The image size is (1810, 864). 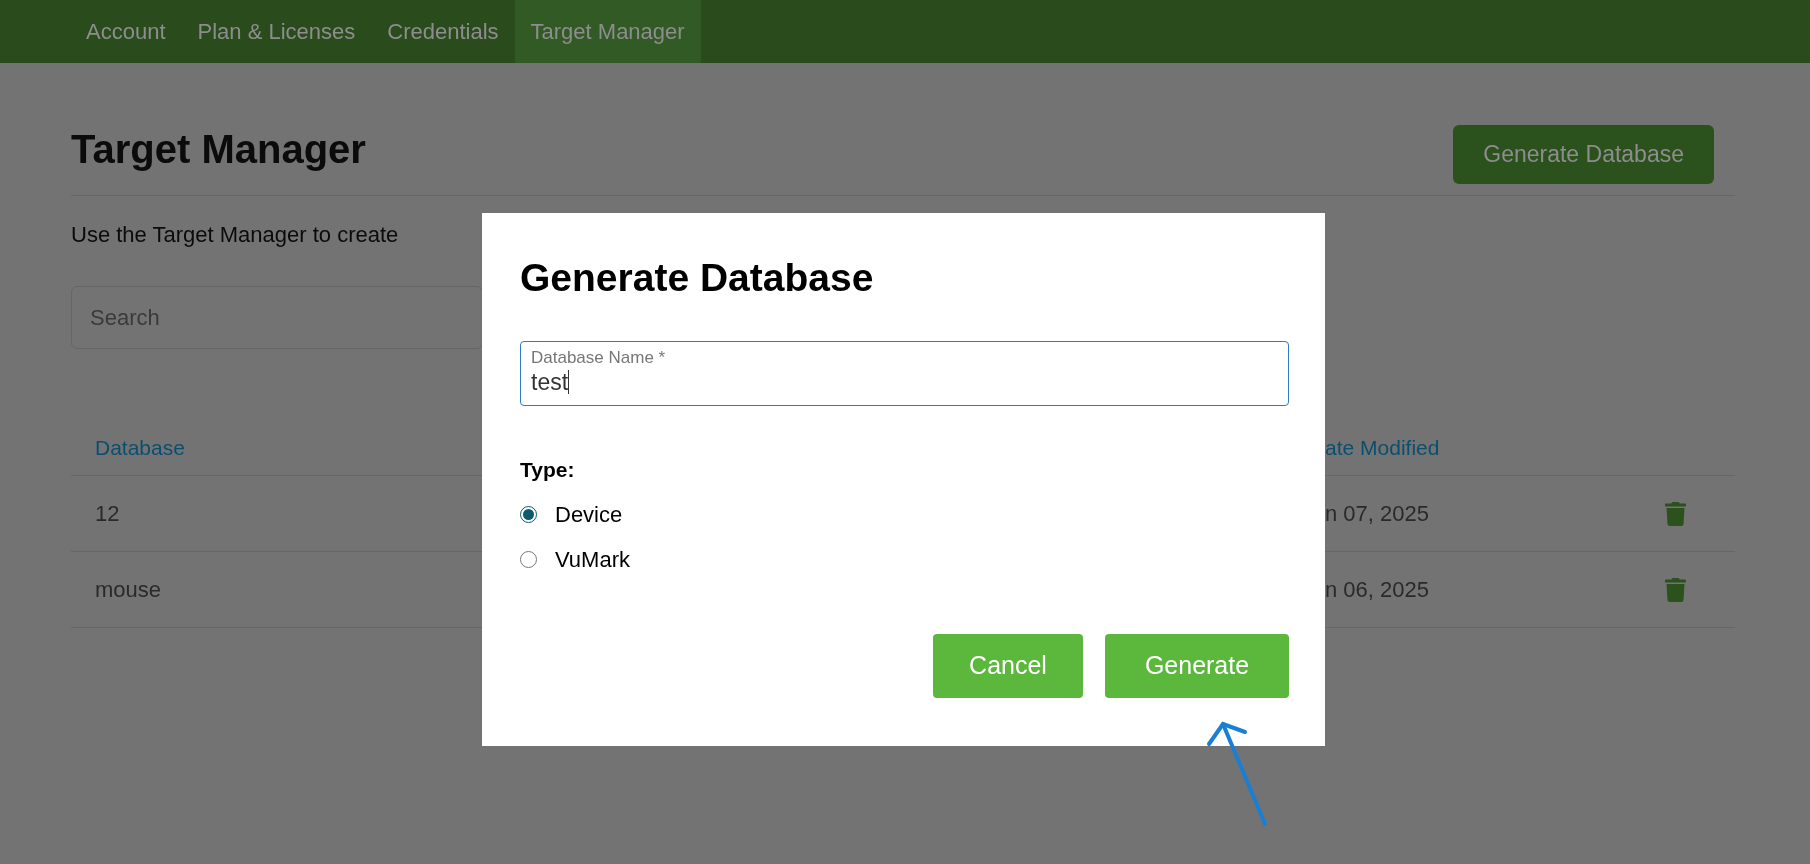 I want to click on radio-option: VuMark, so click(x=575, y=559).